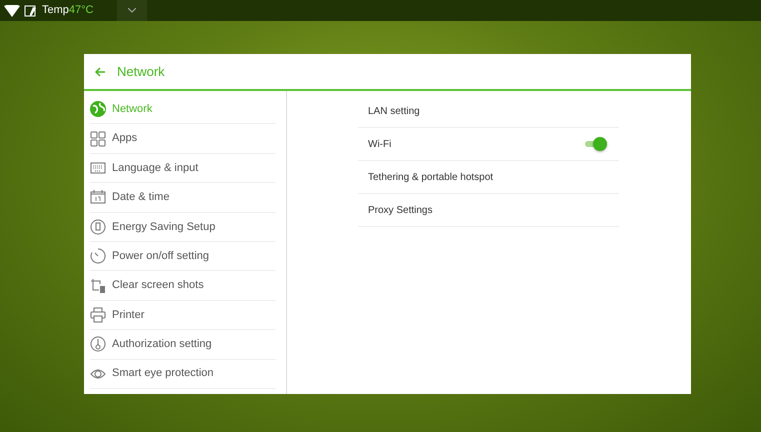  Describe the element at coordinates (98, 344) in the screenshot. I see `key-circle-icon` at that location.